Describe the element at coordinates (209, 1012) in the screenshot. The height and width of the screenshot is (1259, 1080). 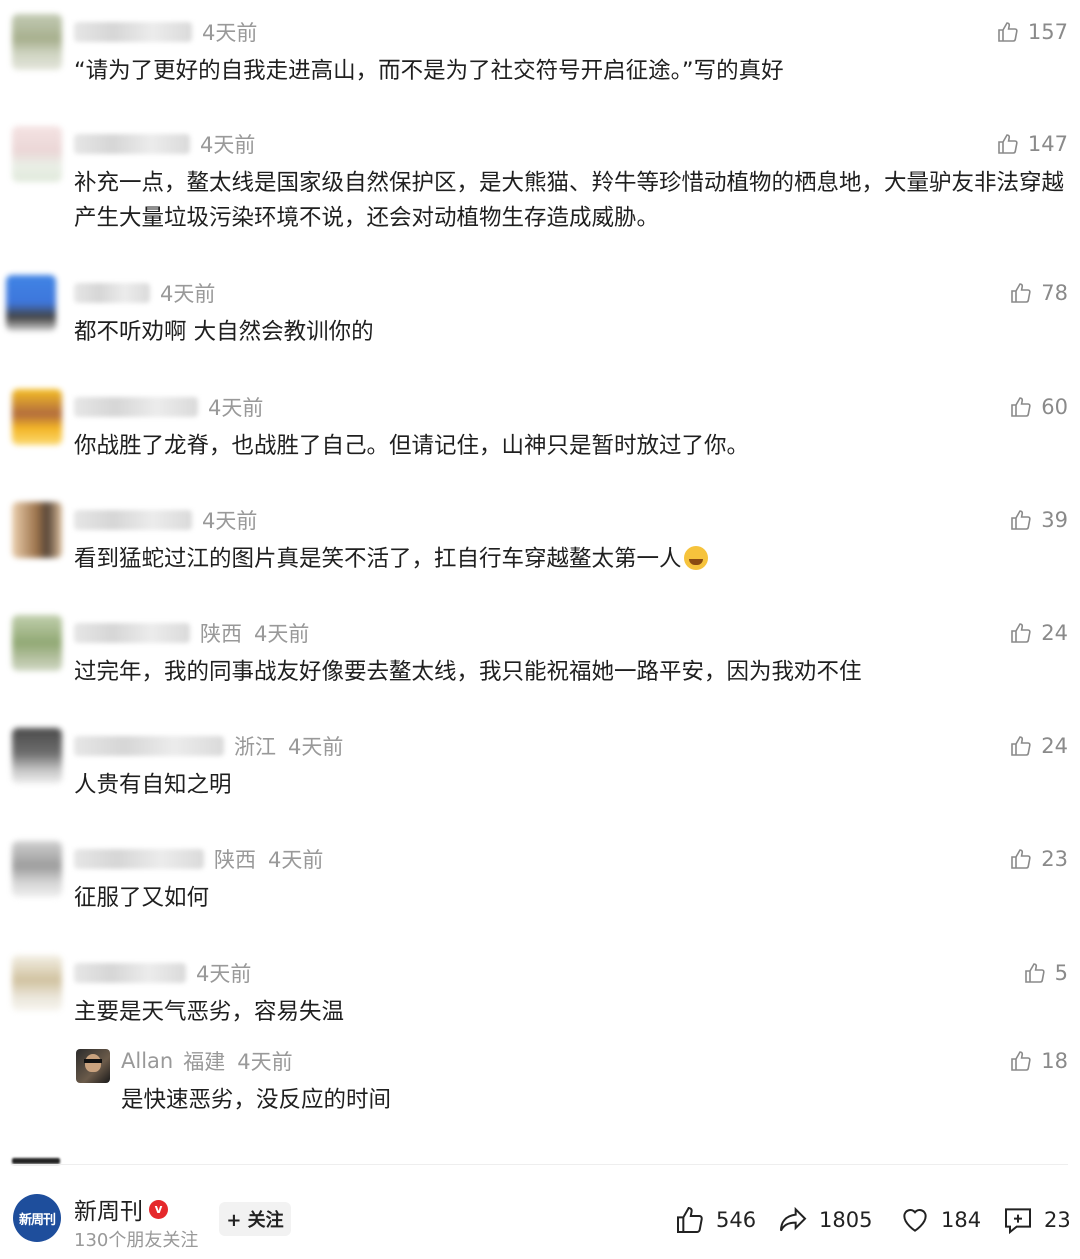
I see `comment-text: 主要是天气恶劣，容易失温` at that location.